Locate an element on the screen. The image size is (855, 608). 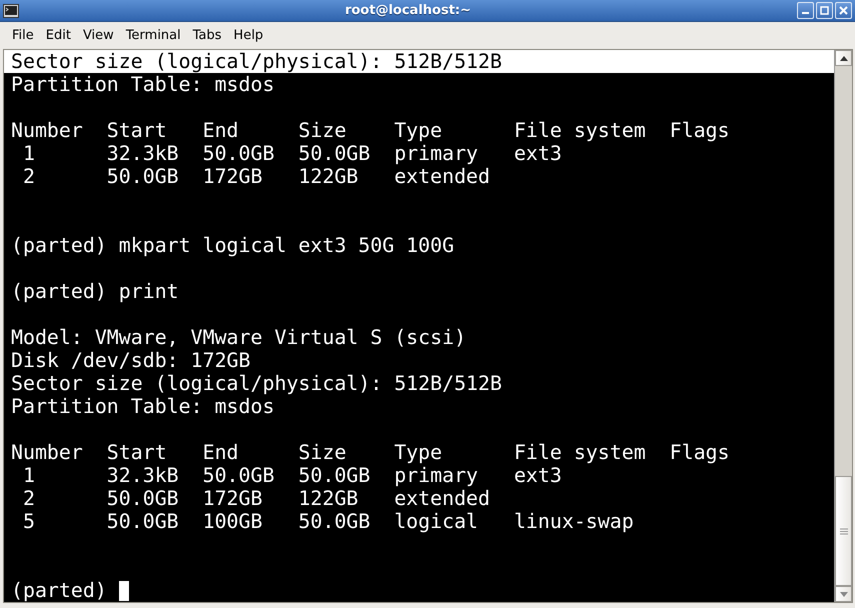
maximize-button is located at coordinates (824, 10).